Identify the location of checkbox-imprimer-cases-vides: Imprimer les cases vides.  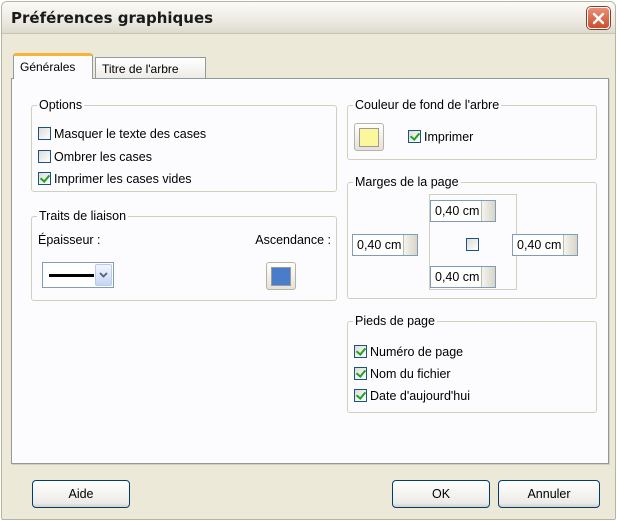
(115, 178).